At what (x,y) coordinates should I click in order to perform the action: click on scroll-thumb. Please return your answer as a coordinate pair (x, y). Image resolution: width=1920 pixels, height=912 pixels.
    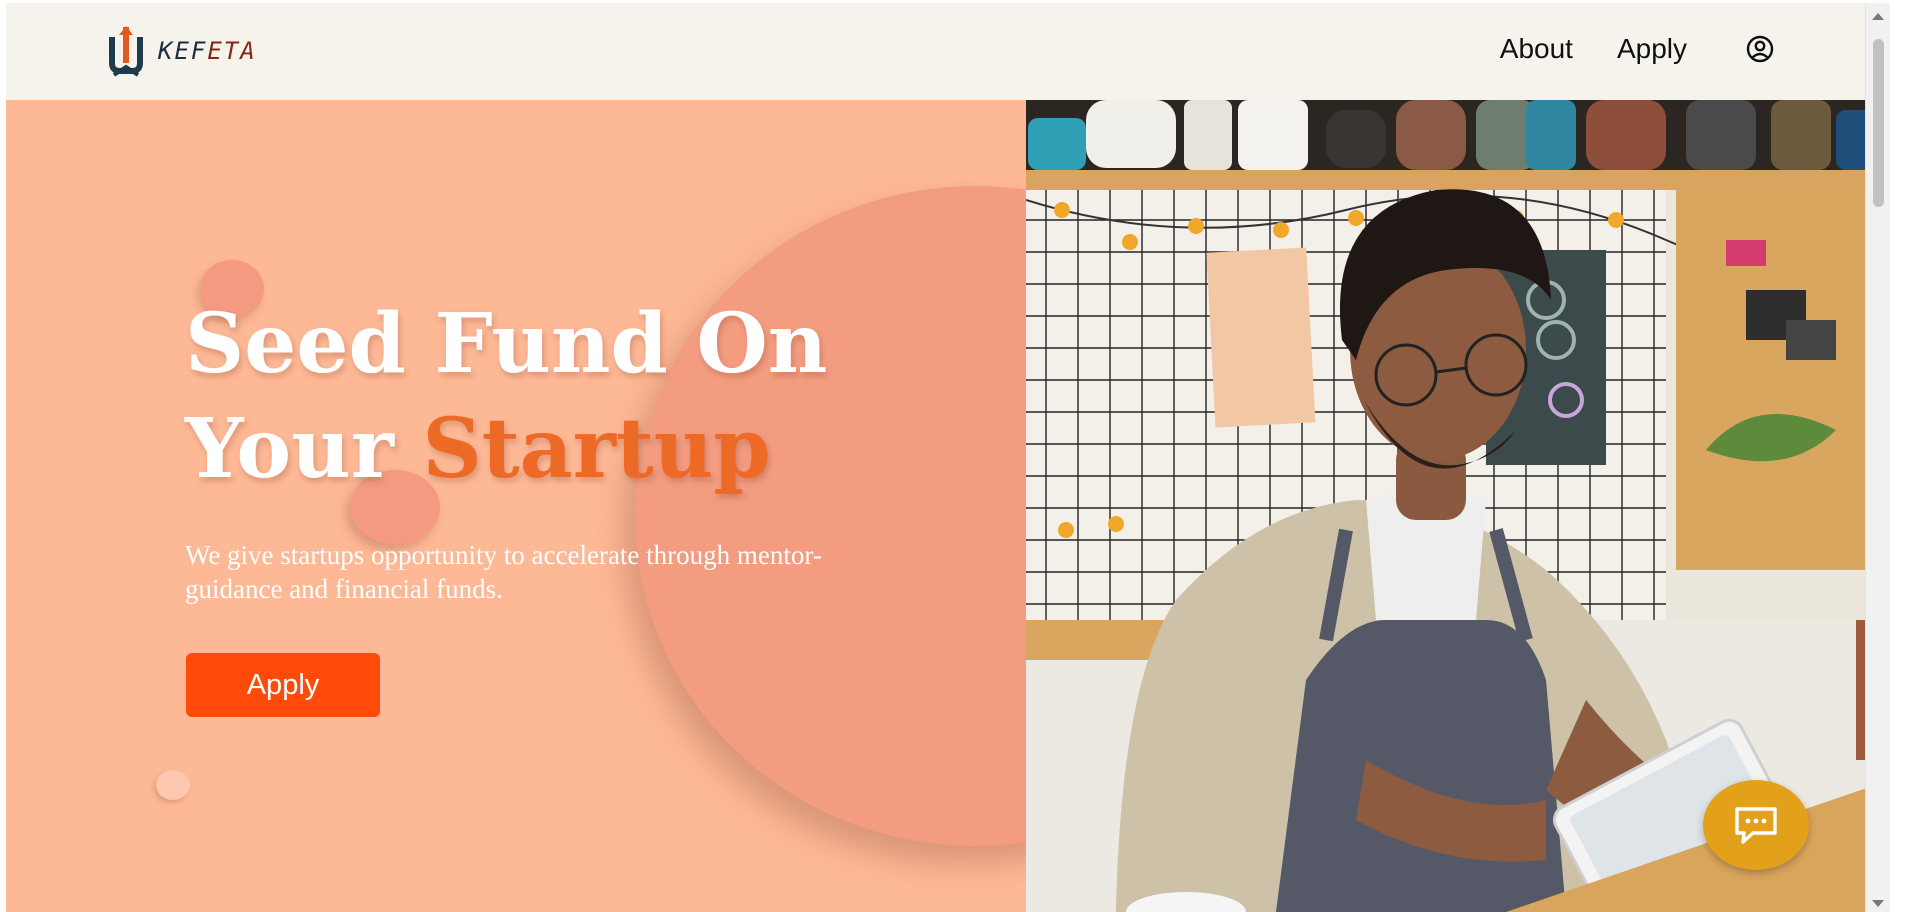
    Looking at the image, I should click on (1878, 123).